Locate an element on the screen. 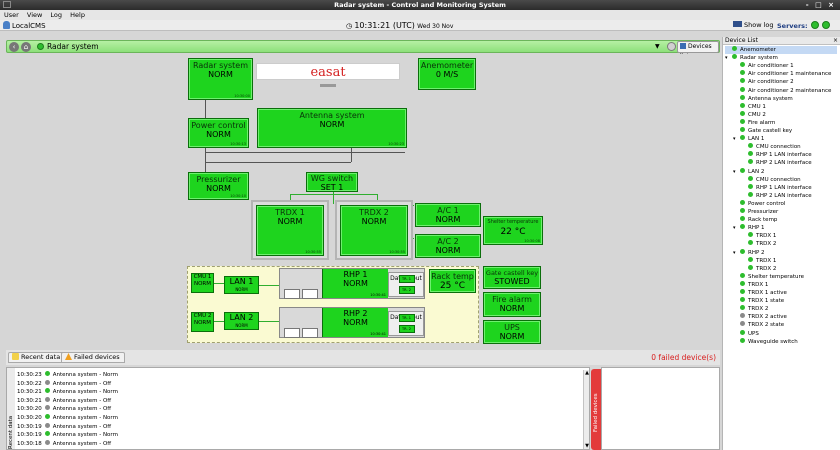 This screenshot has height=450, width=840. log-icon is located at coordinates (737, 24).